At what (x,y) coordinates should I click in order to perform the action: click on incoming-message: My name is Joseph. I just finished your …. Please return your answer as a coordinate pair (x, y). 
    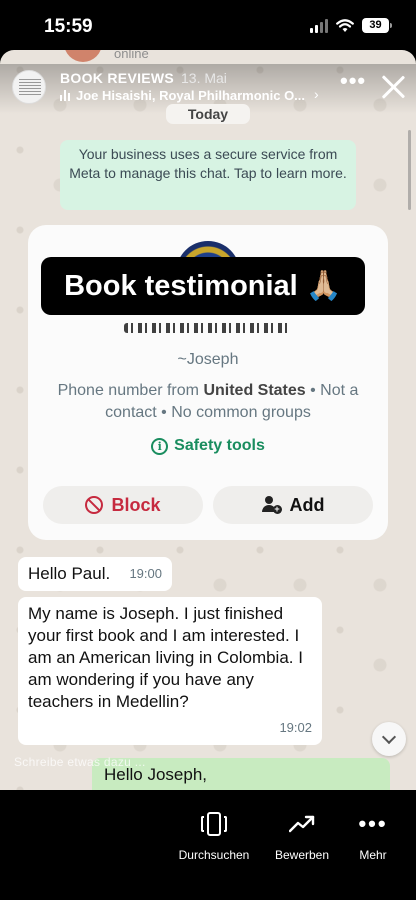
    Looking at the image, I should click on (170, 671).